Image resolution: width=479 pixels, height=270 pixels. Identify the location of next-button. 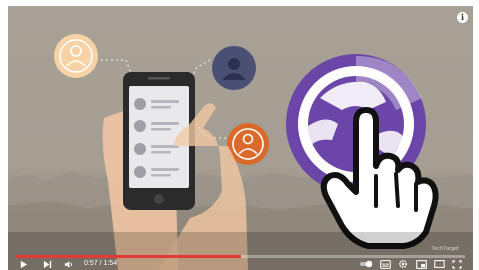
(47, 264).